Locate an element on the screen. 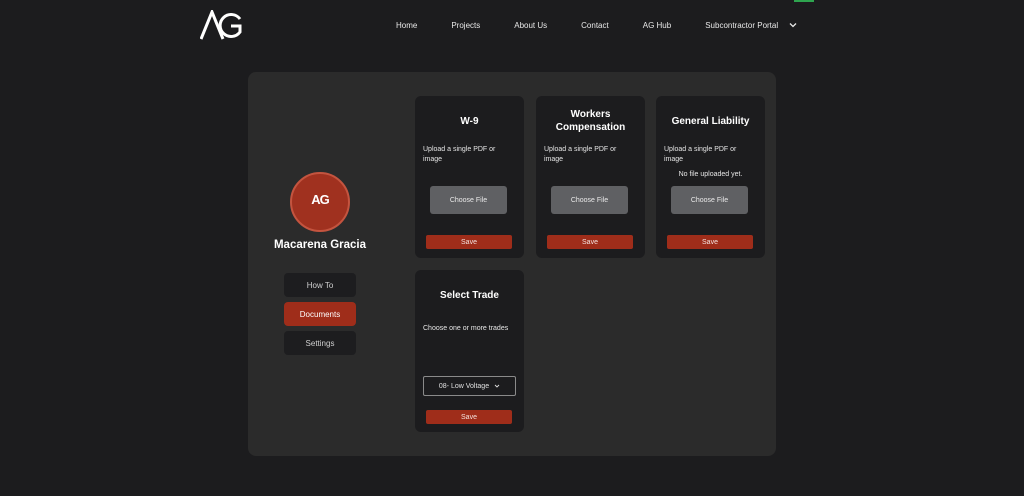  sidebar-item-documents: Documents is located at coordinates (320, 314).